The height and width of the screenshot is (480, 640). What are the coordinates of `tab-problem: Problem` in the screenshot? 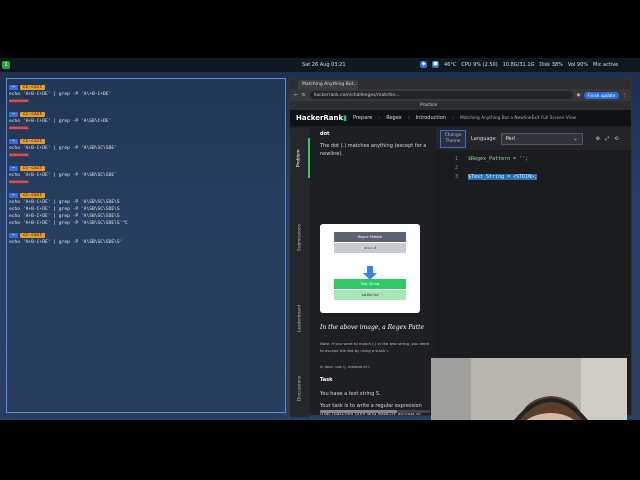 It's located at (300, 158).